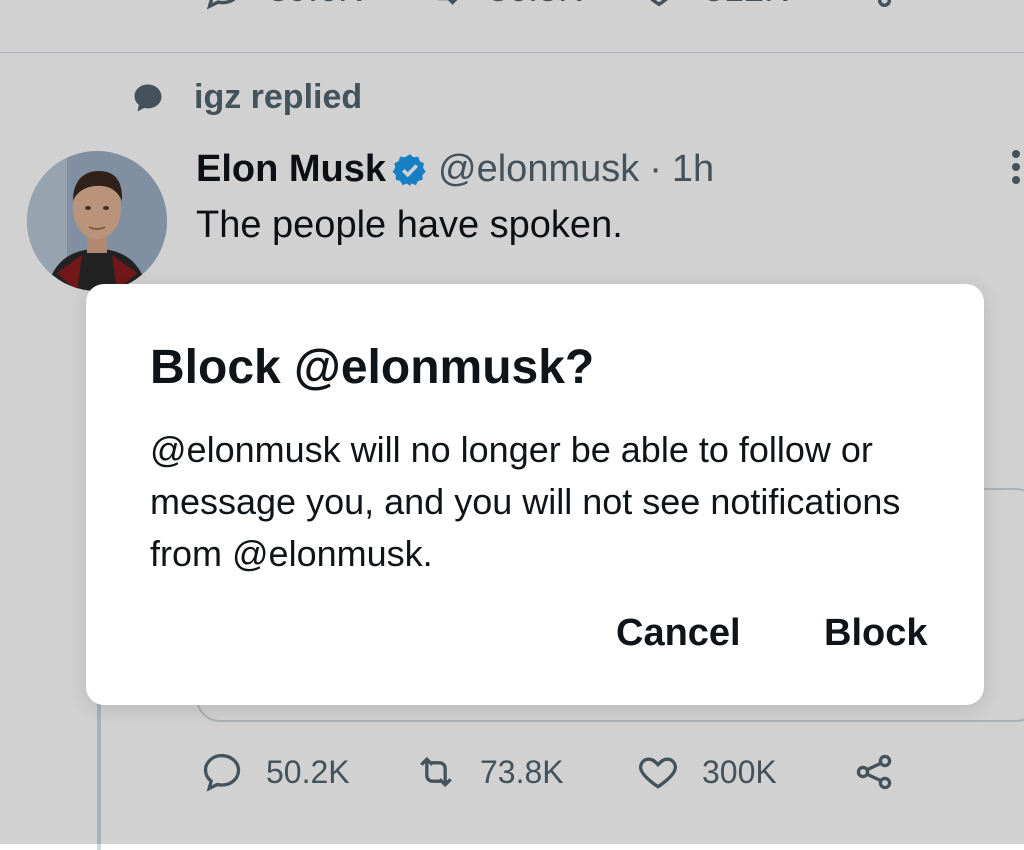 The height and width of the screenshot is (850, 1024). Describe the element at coordinates (875, 633) in the screenshot. I see `block-button: Block` at that location.